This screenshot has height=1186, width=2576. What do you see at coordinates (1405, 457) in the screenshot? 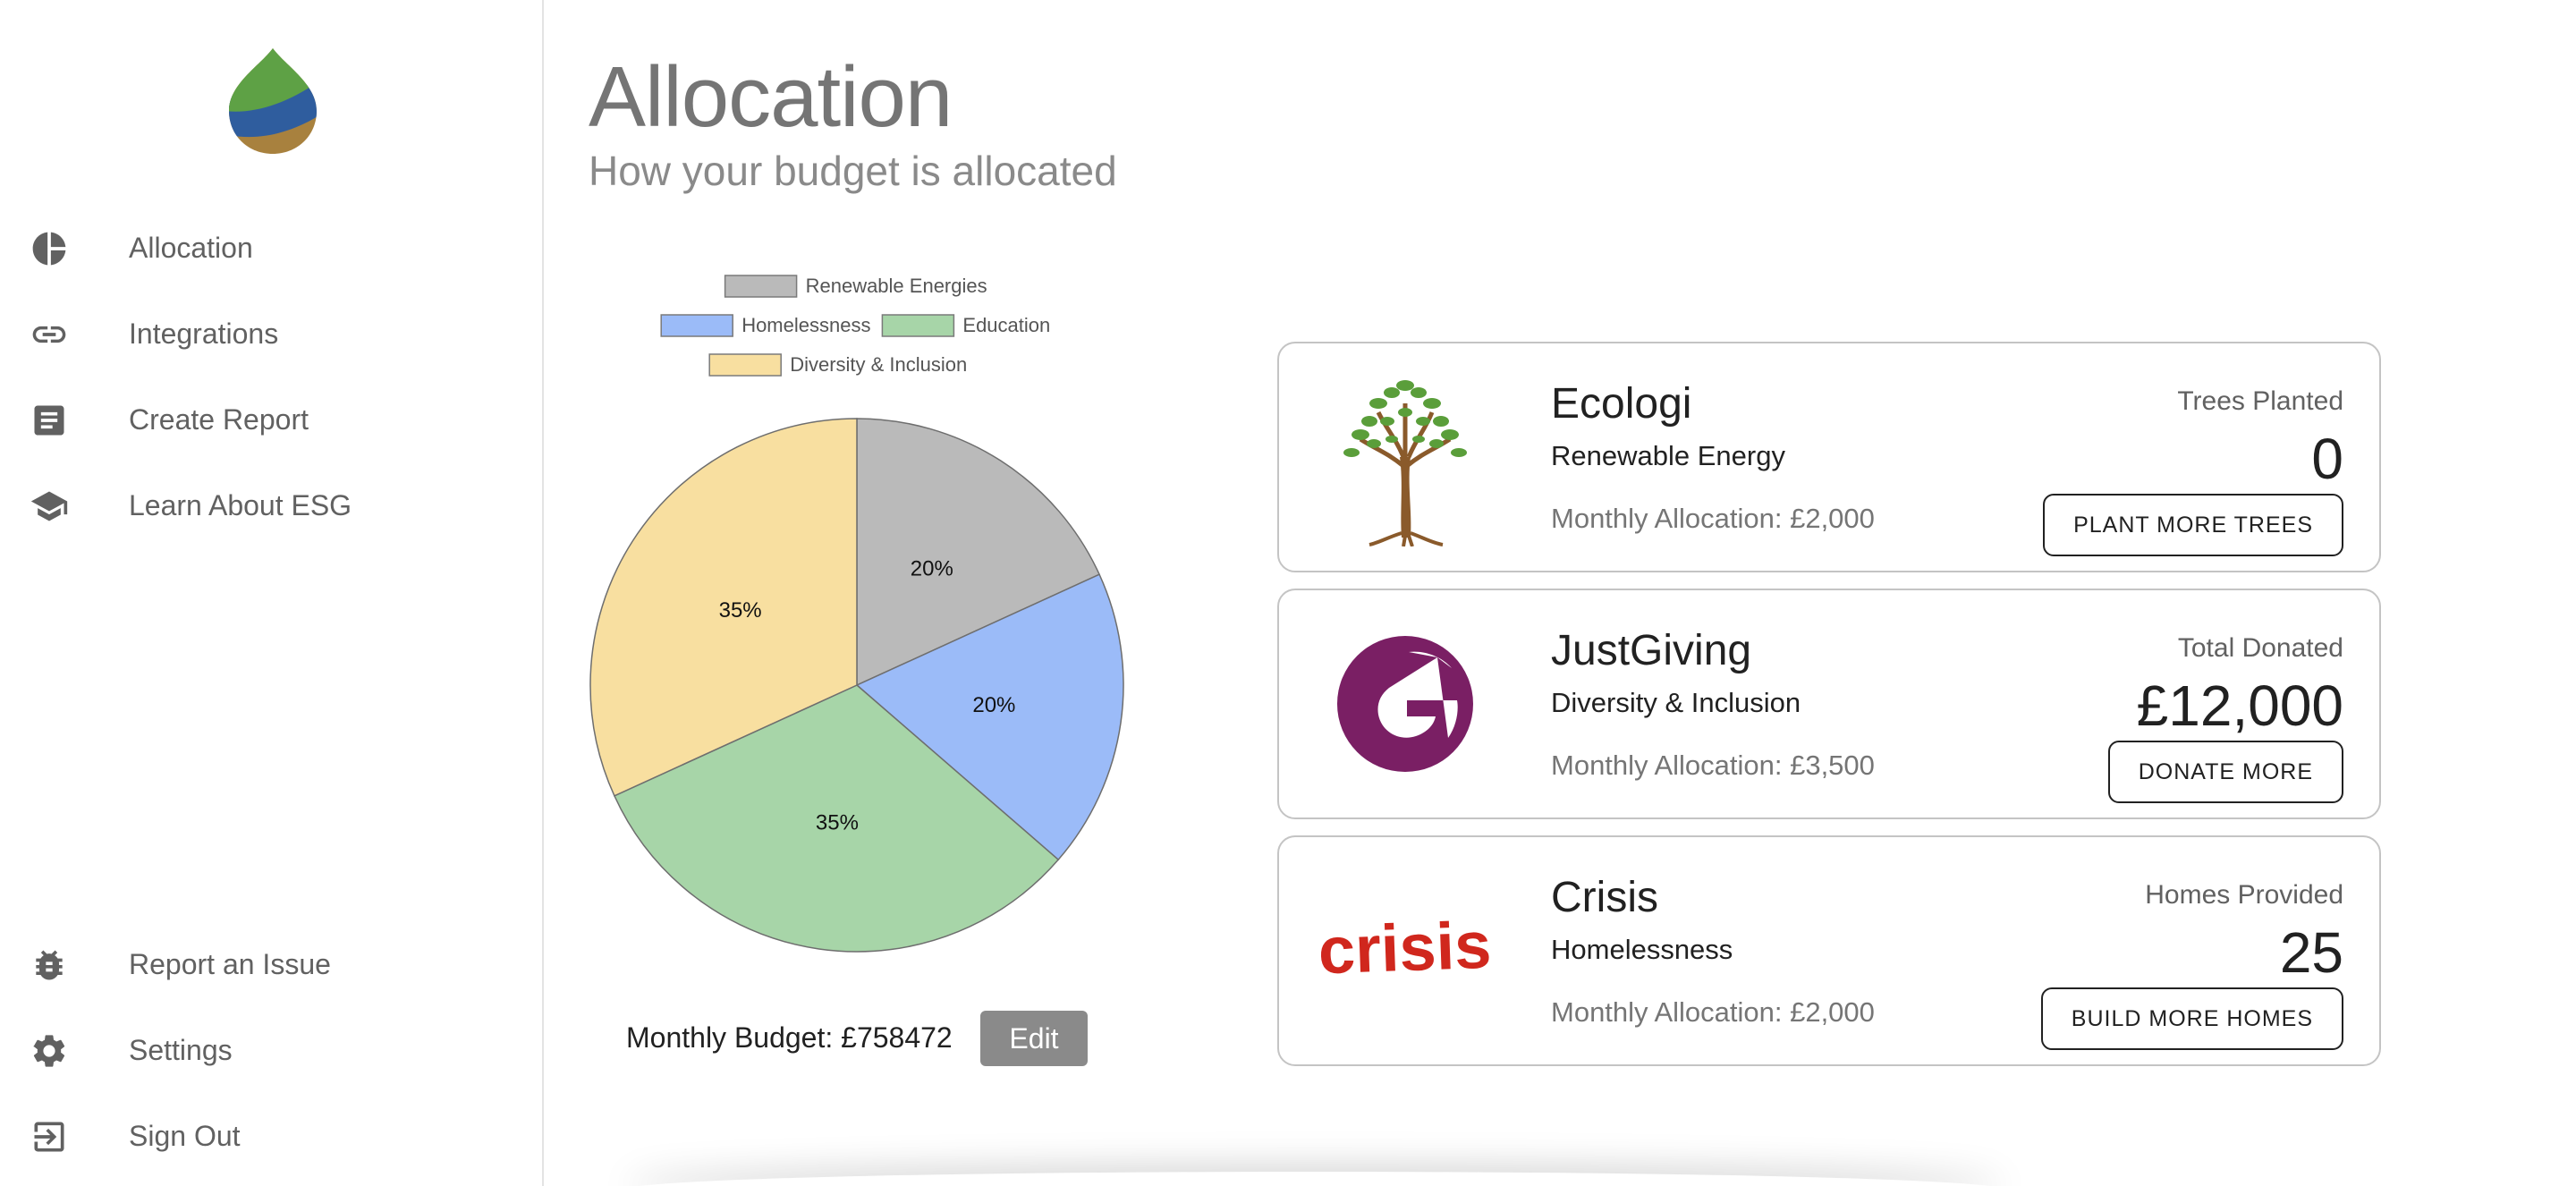
I see `tree-logo` at bounding box center [1405, 457].